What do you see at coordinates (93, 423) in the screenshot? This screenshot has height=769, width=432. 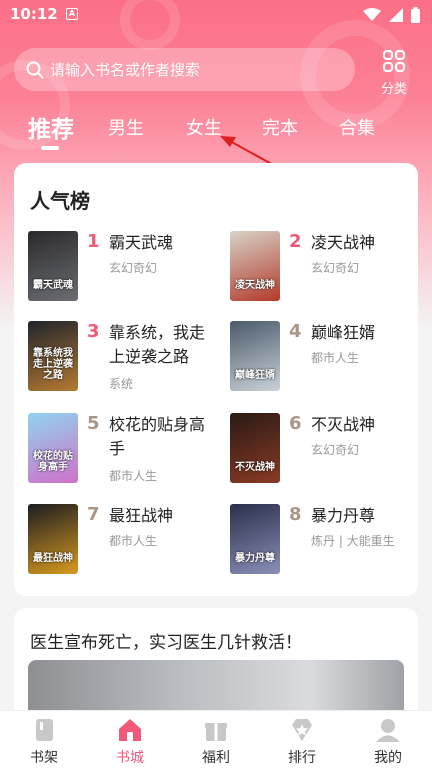 I see `book-rank: 5` at bounding box center [93, 423].